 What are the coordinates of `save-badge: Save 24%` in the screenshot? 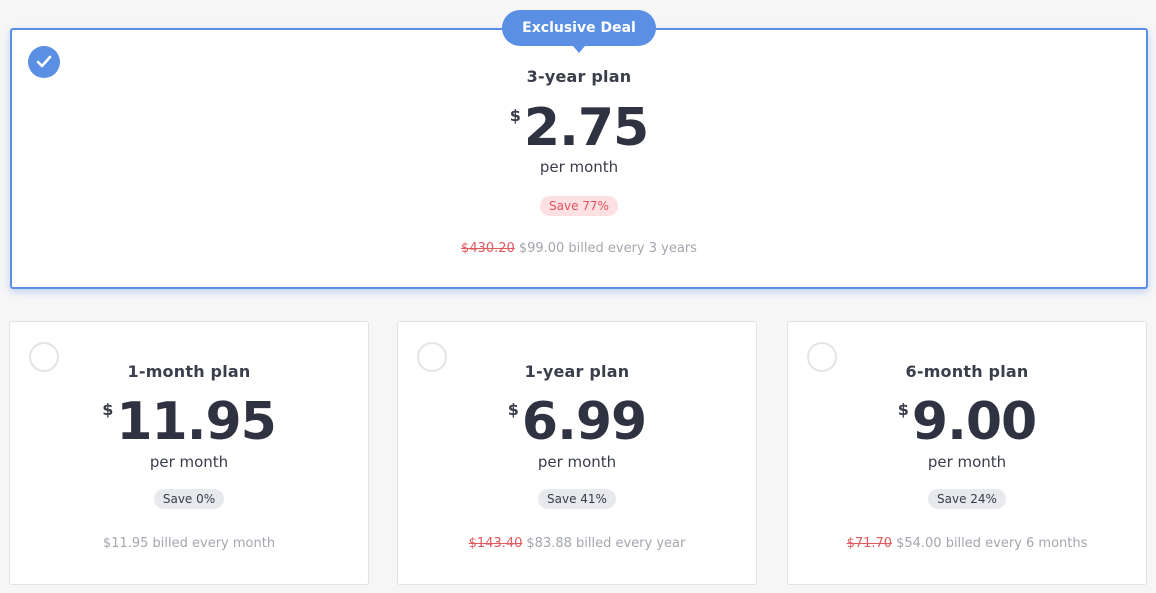 It's located at (967, 499).